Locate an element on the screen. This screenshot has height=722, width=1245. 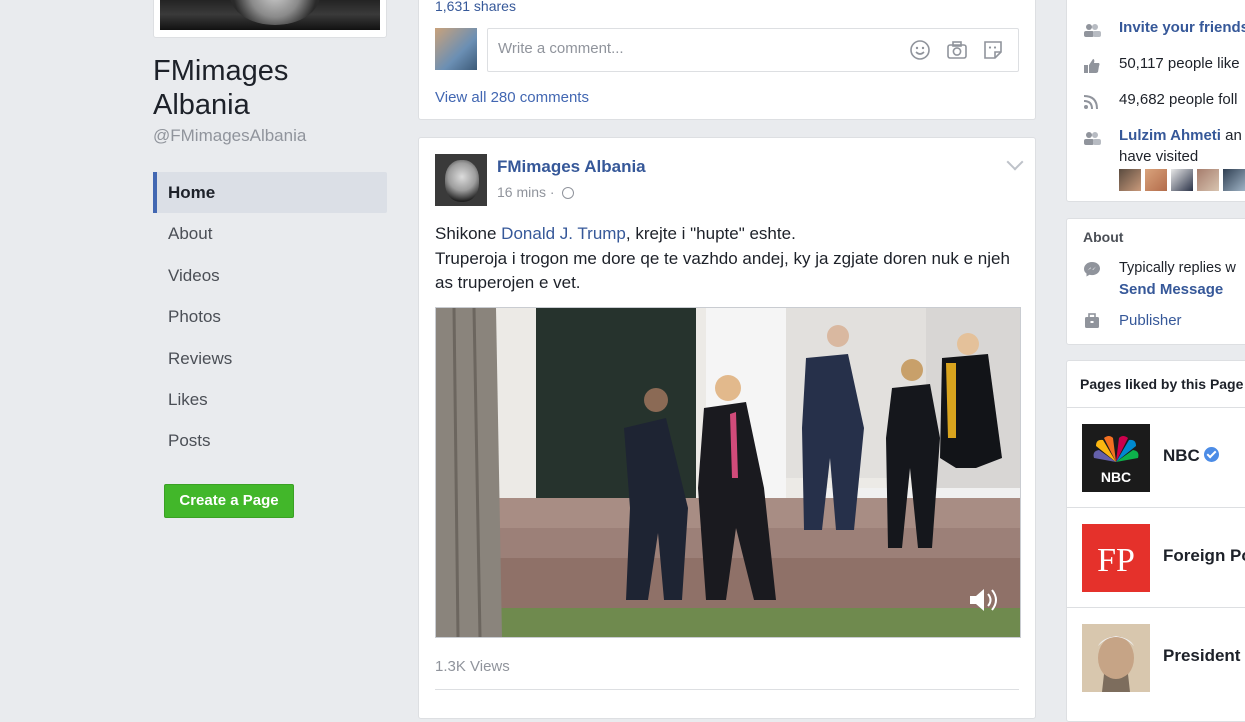
nbc-logo: NBC is located at coordinates (1116, 458).